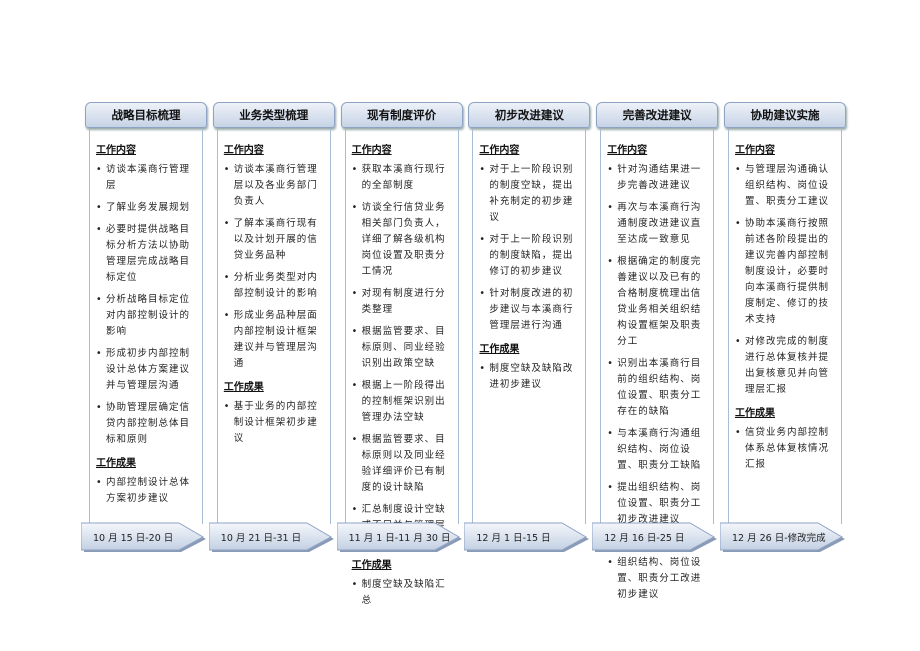 This screenshot has width=920, height=651. What do you see at coordinates (403, 402) in the screenshot?
I see `content-item: 根据上一阶段得出的控制框架识别出管理办法空缺` at bounding box center [403, 402].